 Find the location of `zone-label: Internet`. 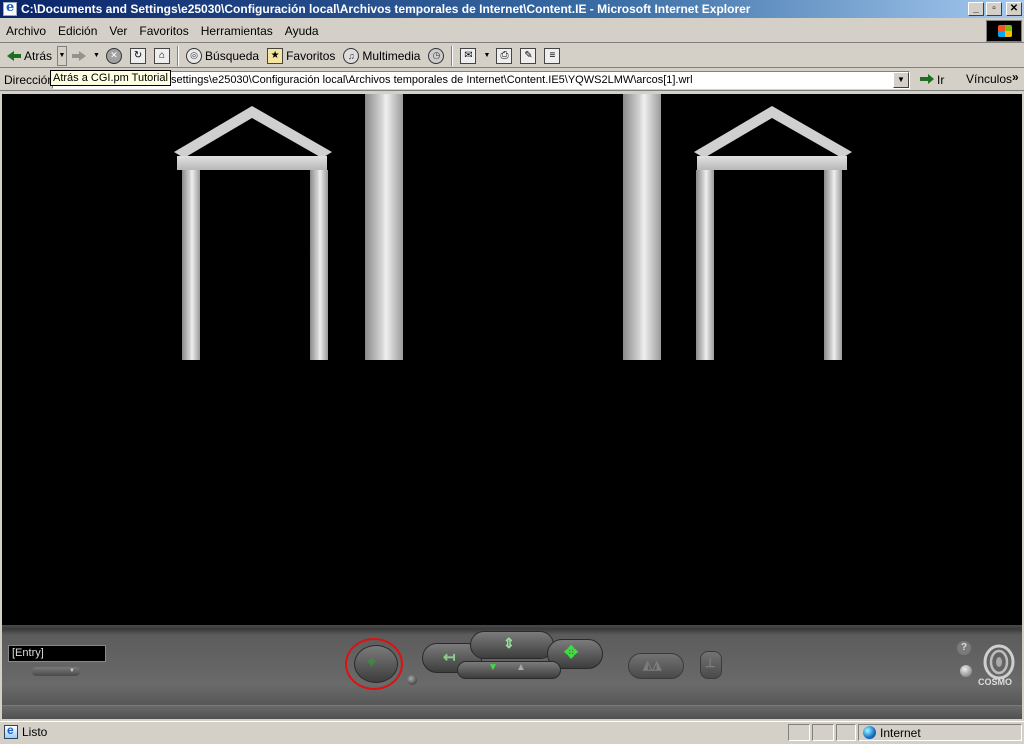

zone-label: Internet is located at coordinates (900, 732).